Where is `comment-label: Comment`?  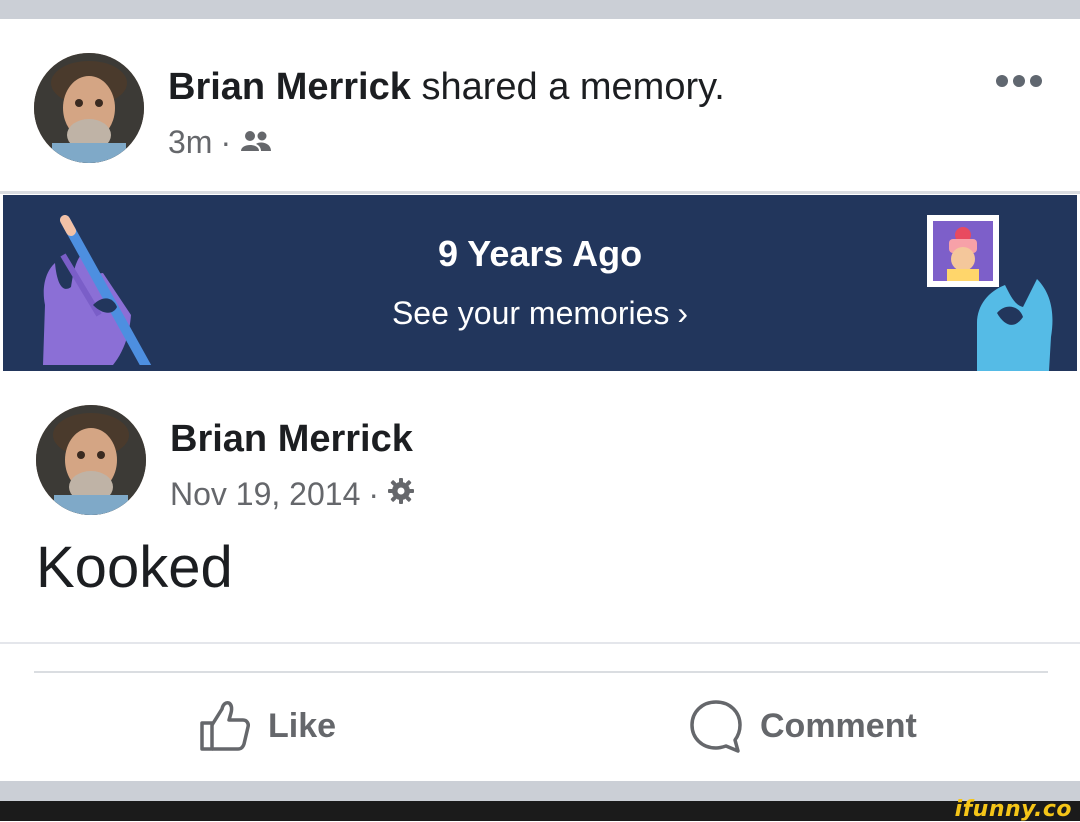
comment-label: Comment is located at coordinates (838, 725).